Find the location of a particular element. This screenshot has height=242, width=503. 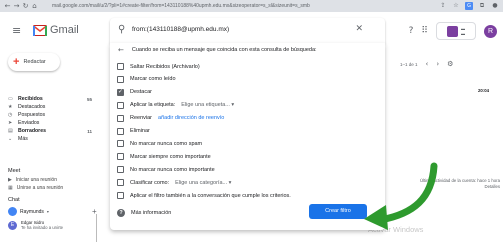

chat-avatar is located at coordinates (12, 211).